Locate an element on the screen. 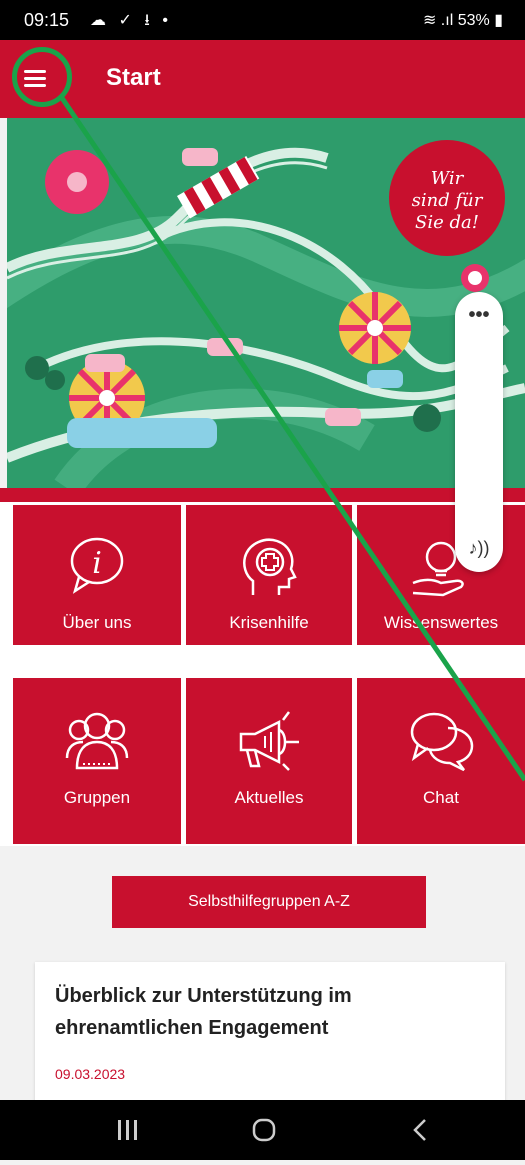  recent-apps-icon is located at coordinates (127, 1130).